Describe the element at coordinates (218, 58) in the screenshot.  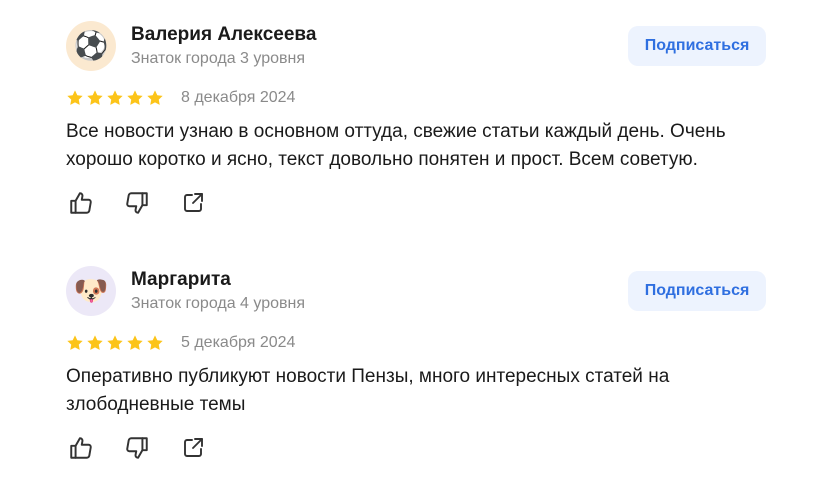
I see `author-badge: Знаток города 3 уровня` at that location.